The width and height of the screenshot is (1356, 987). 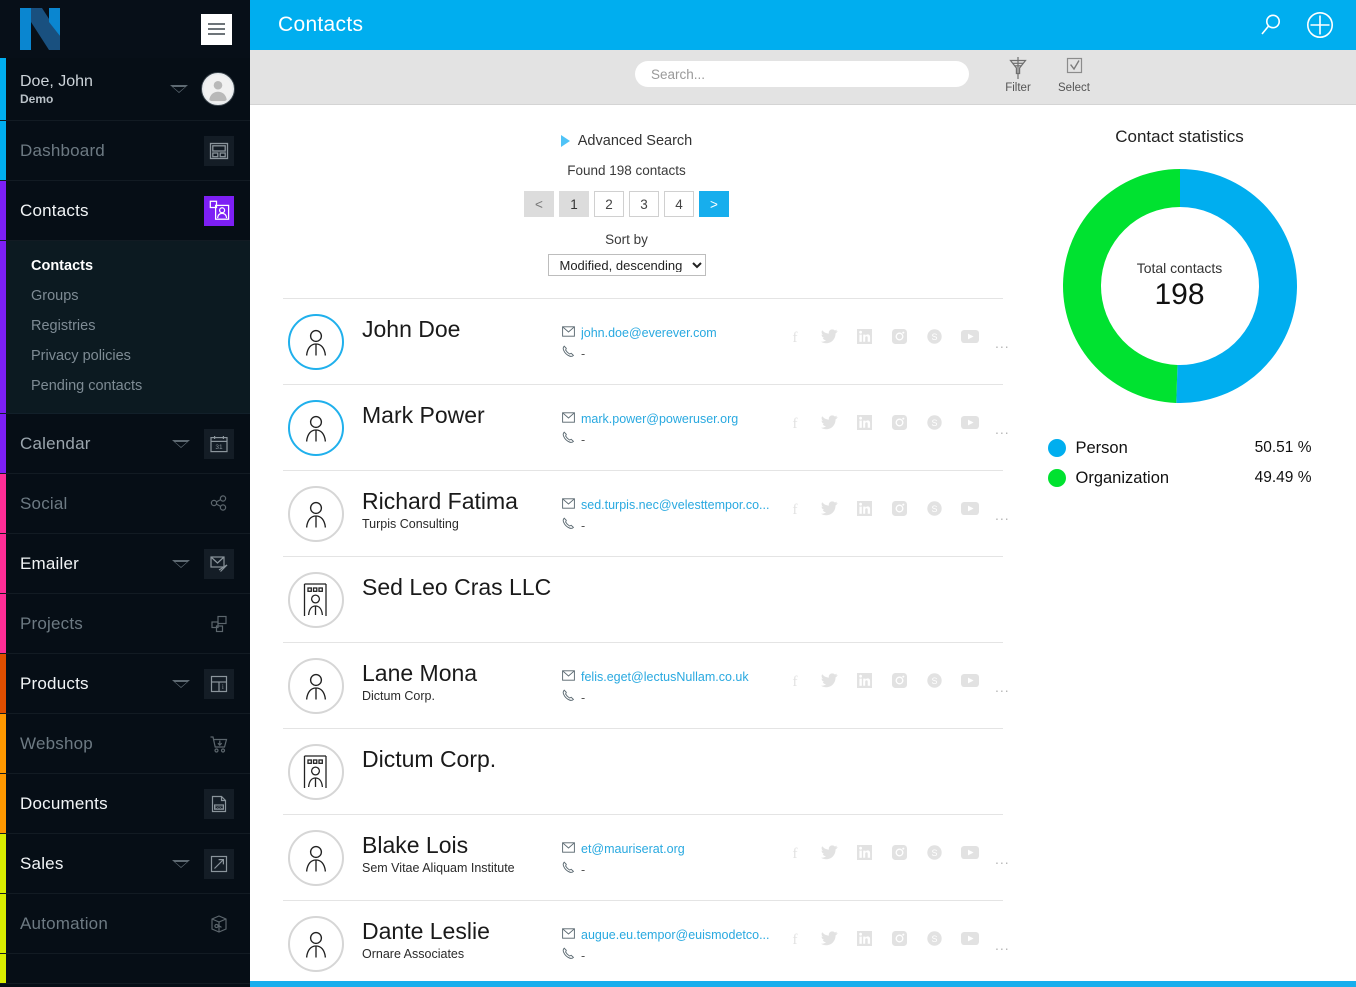 What do you see at coordinates (125, 504) in the screenshot?
I see `sidebar-item-social: Social` at bounding box center [125, 504].